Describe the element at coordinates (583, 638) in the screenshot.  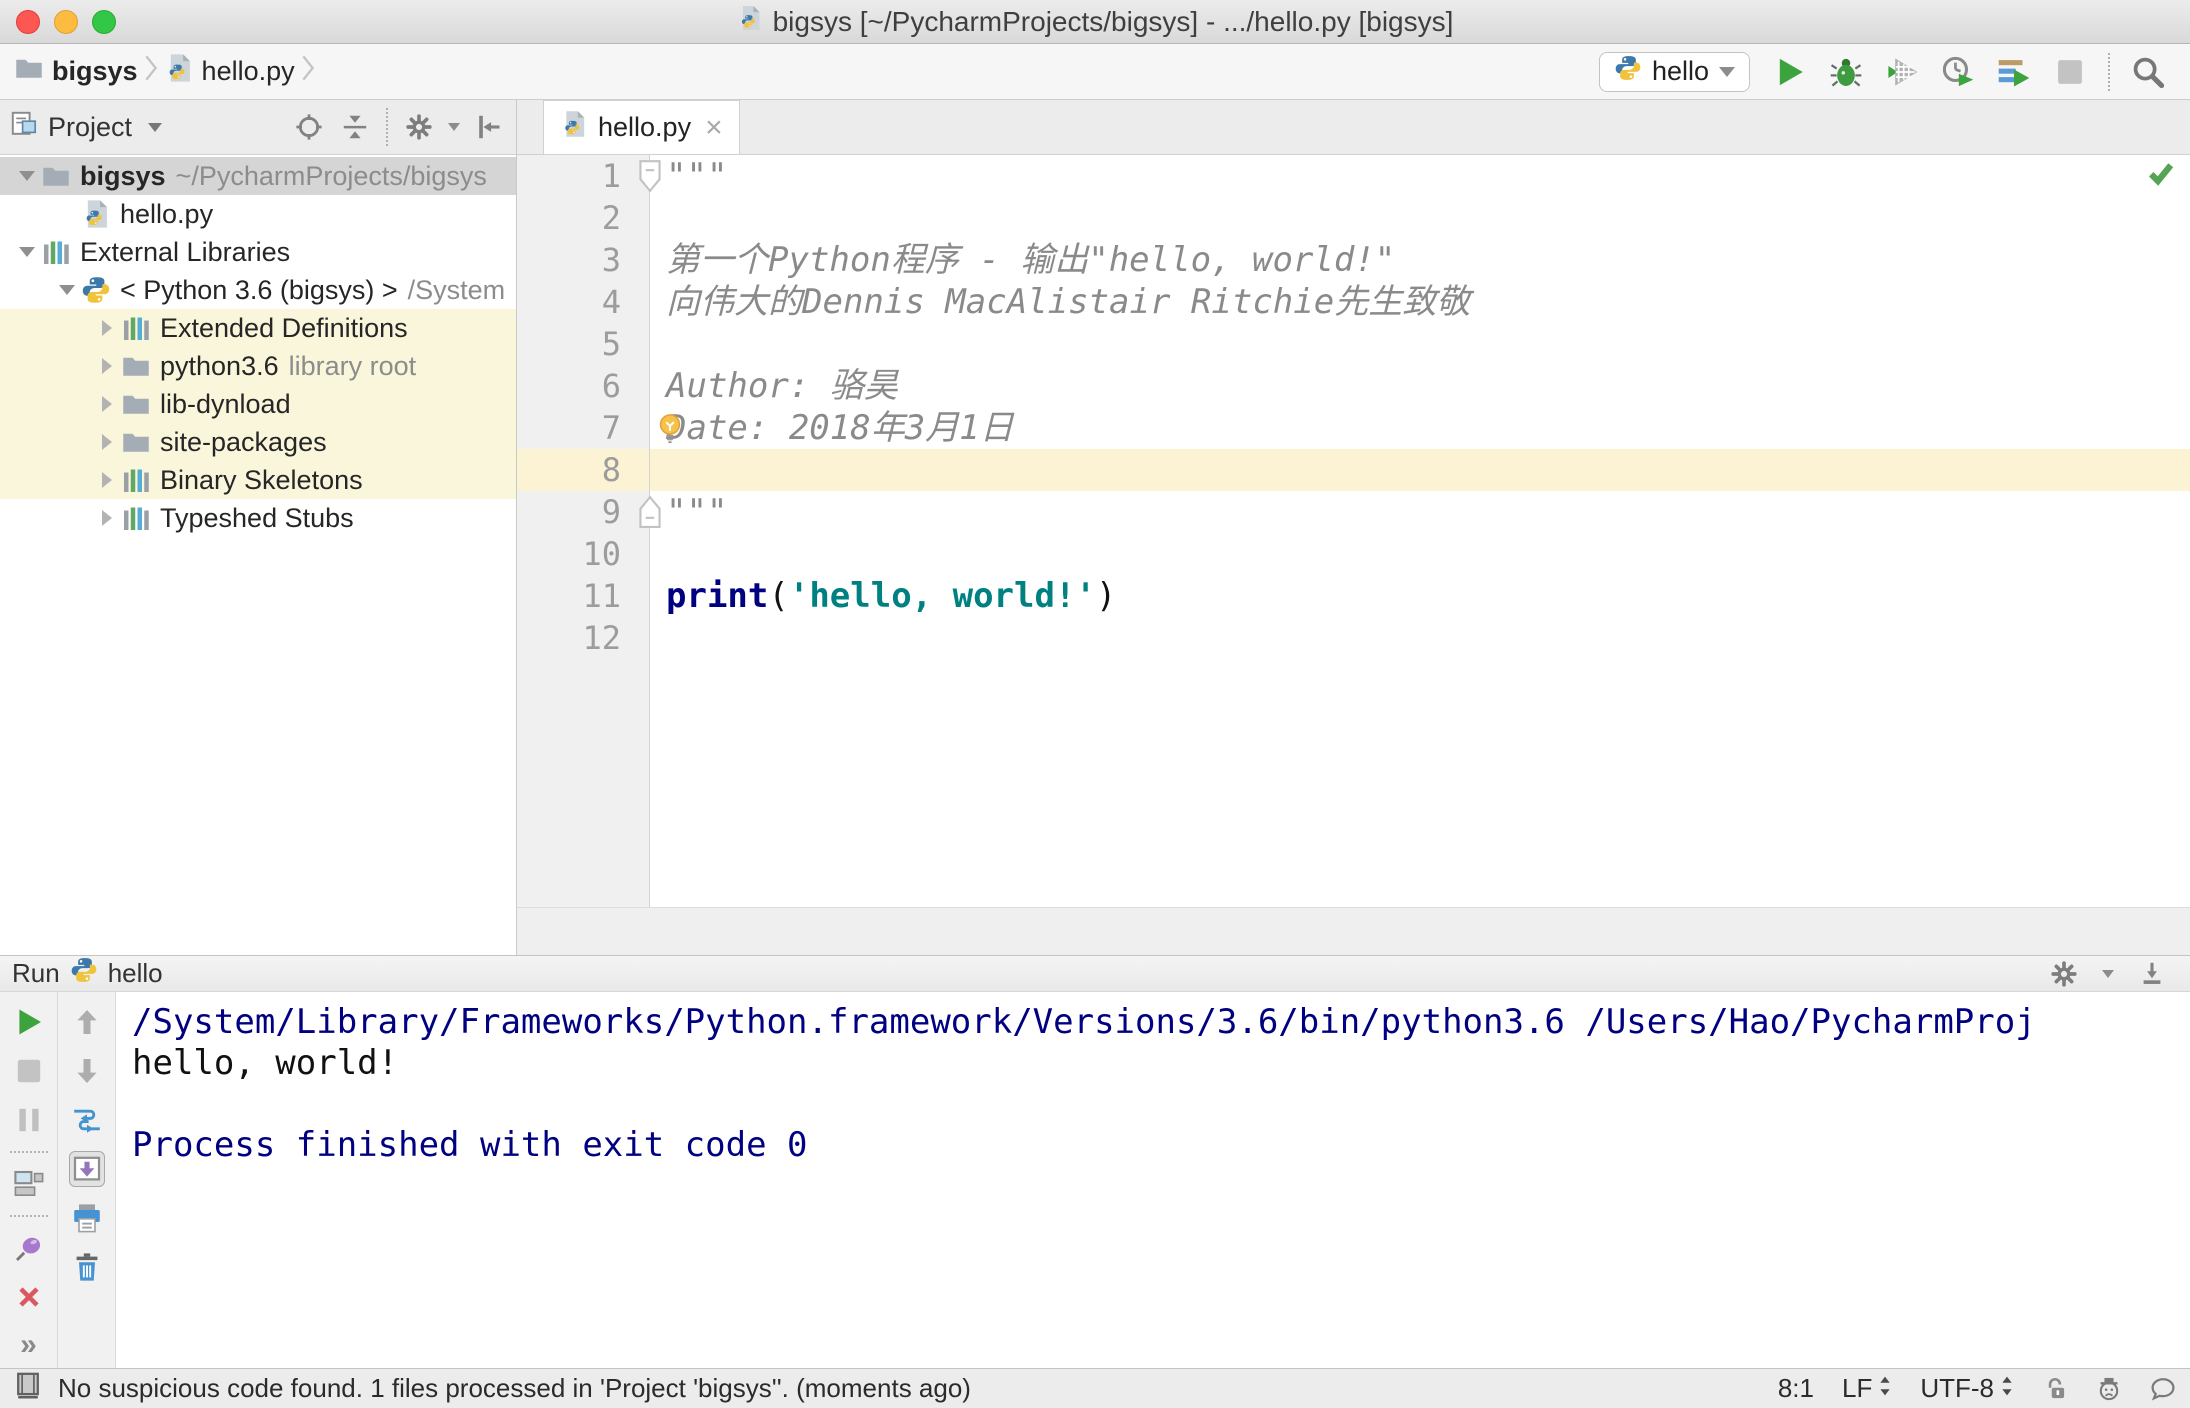
I see `line-number: 12` at that location.